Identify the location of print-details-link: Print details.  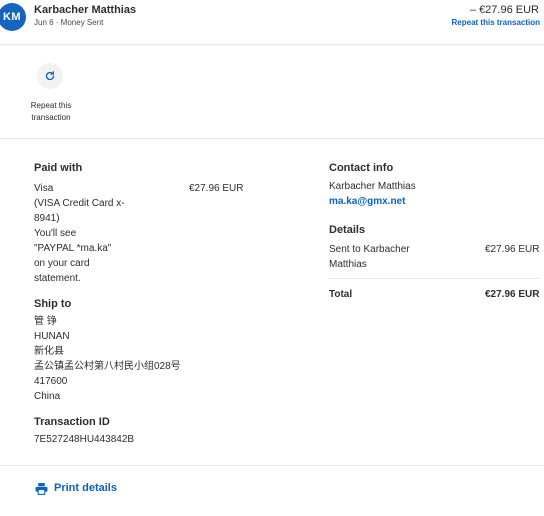
(85, 488).